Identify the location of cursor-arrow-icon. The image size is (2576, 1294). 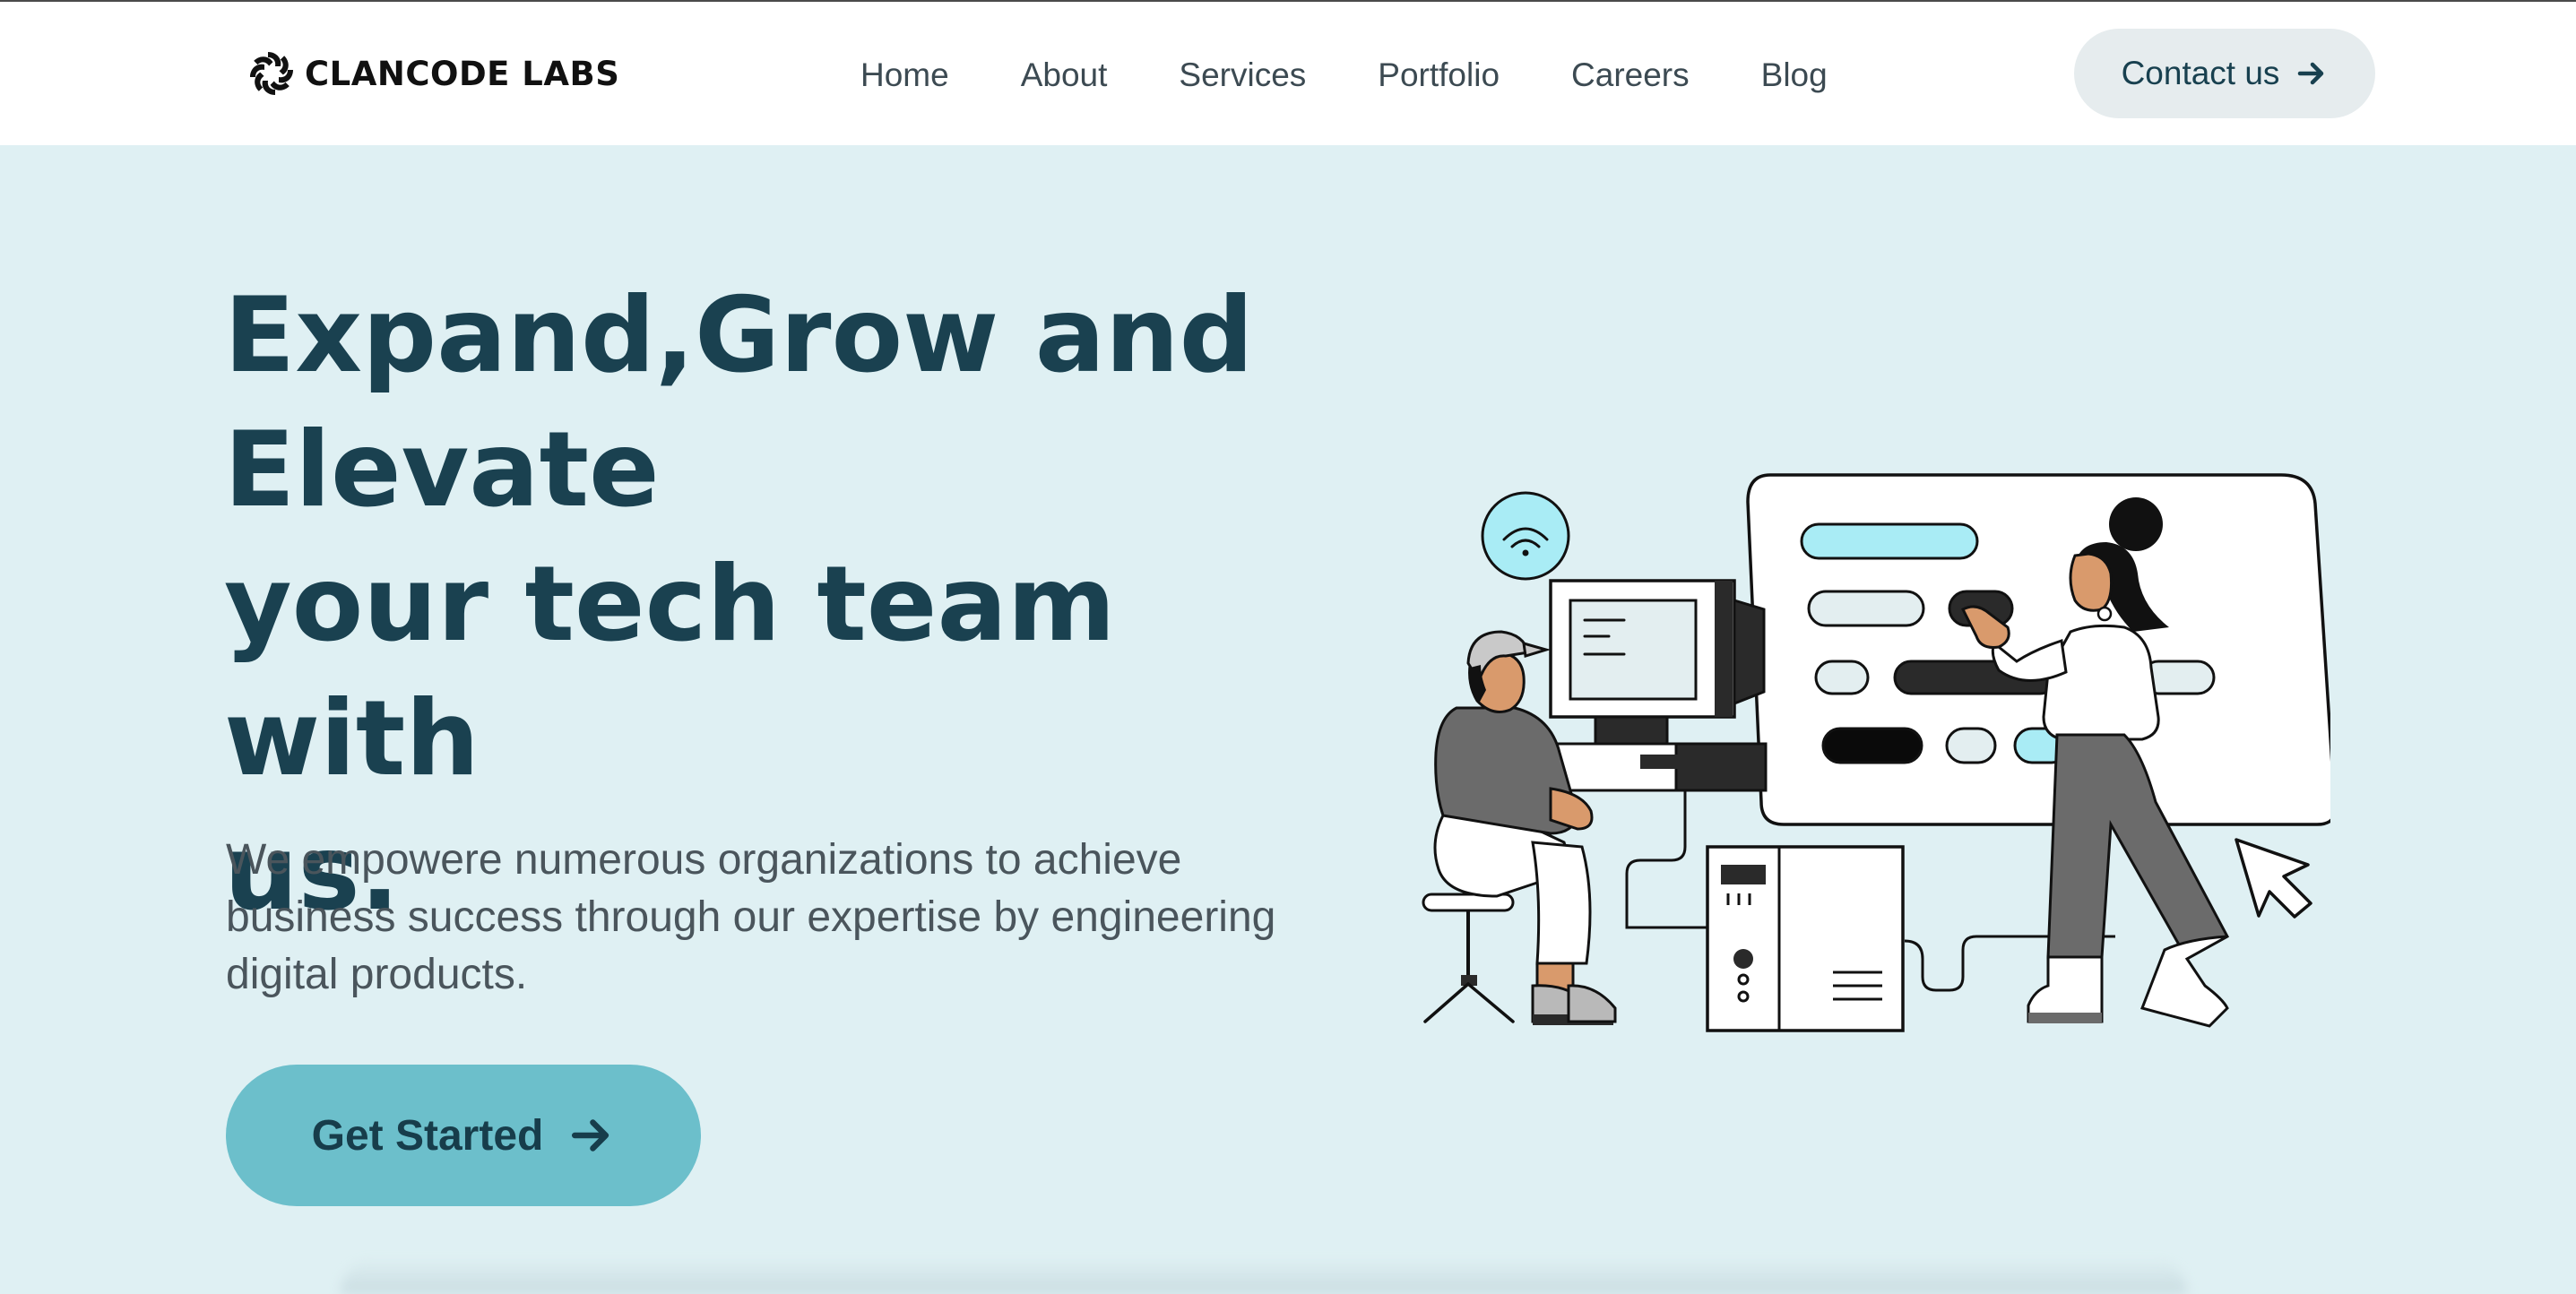
(2273, 878).